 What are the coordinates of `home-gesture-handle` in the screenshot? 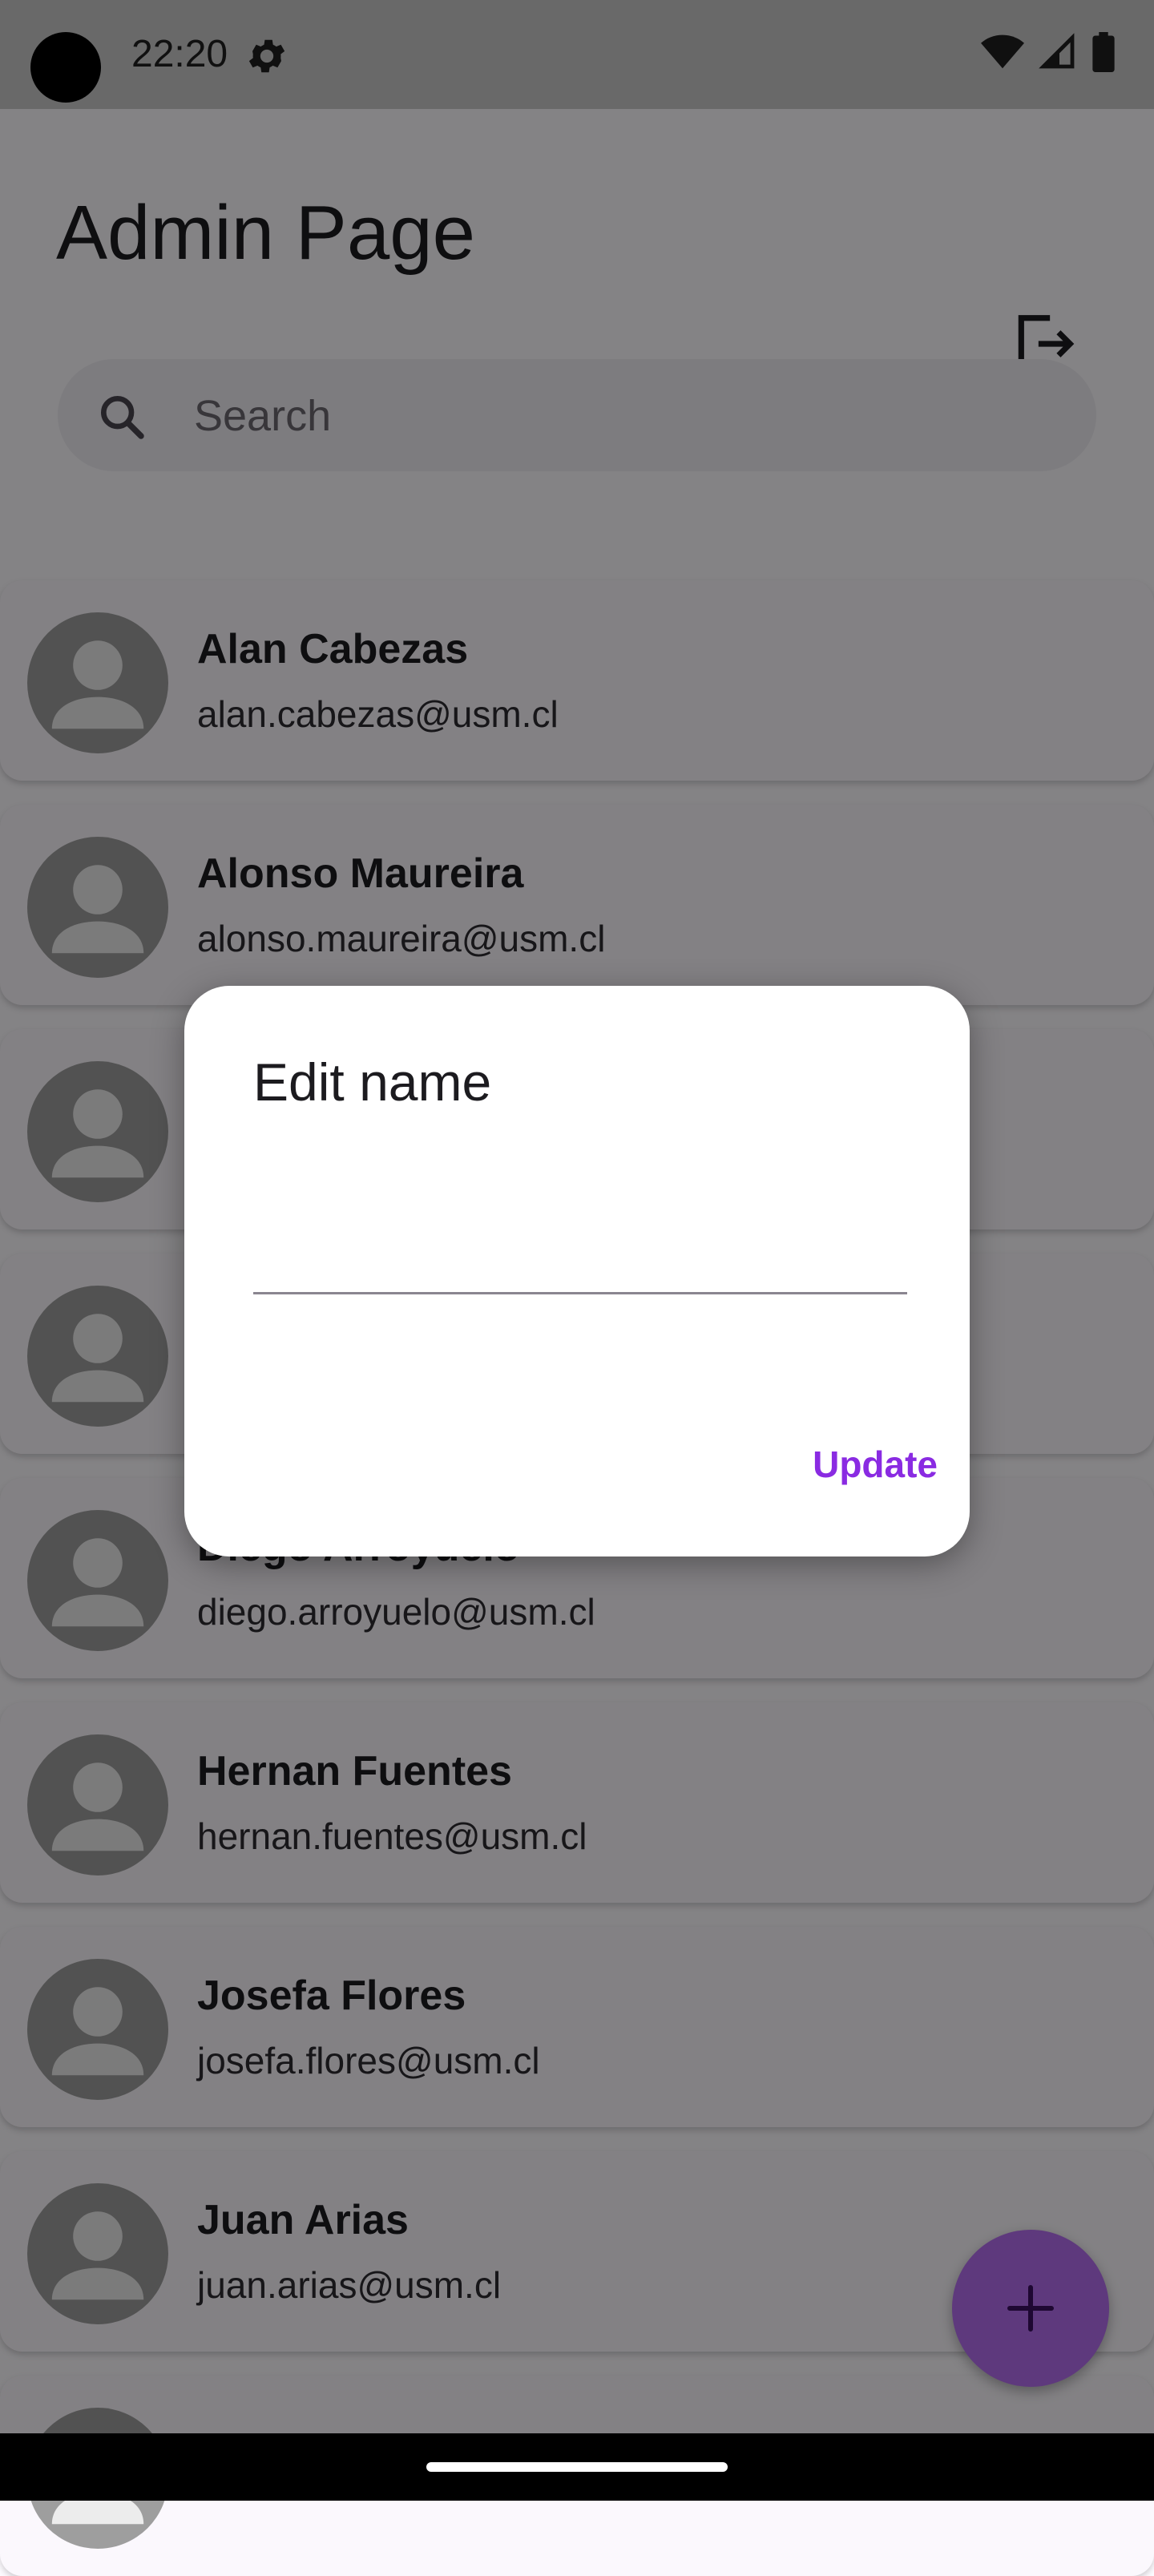 It's located at (577, 2467).